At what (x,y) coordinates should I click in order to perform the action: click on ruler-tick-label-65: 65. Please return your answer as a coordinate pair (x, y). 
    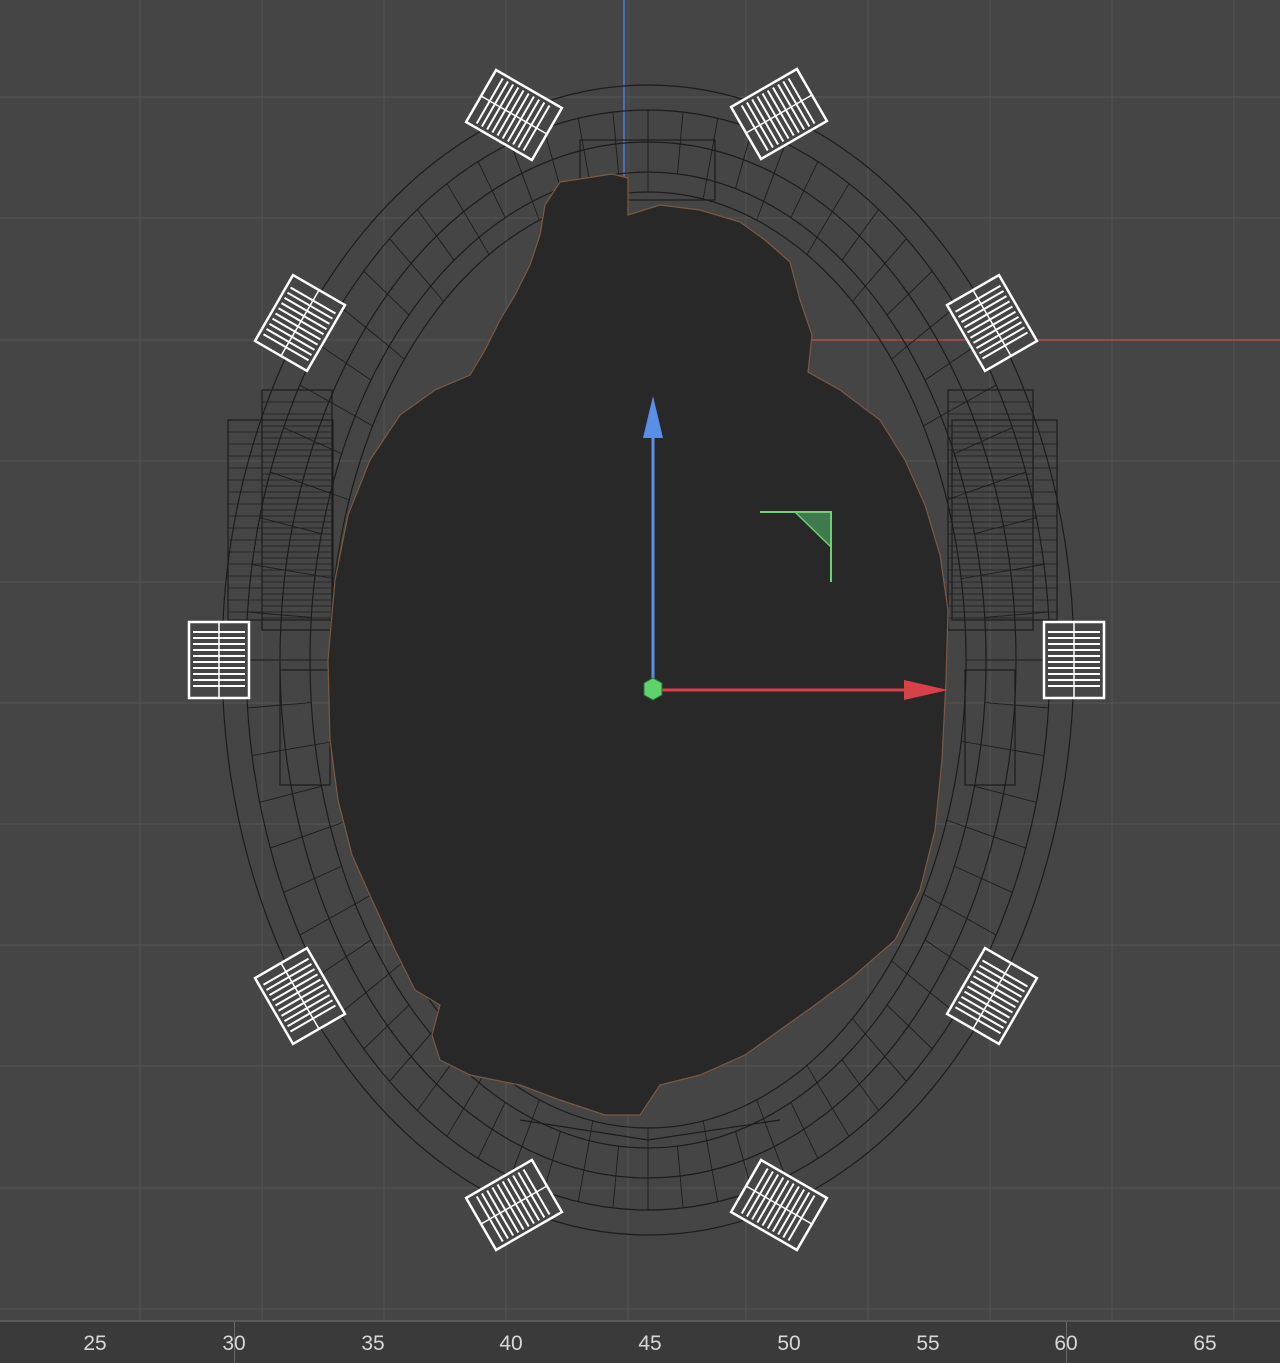
    Looking at the image, I should click on (1205, 1343).